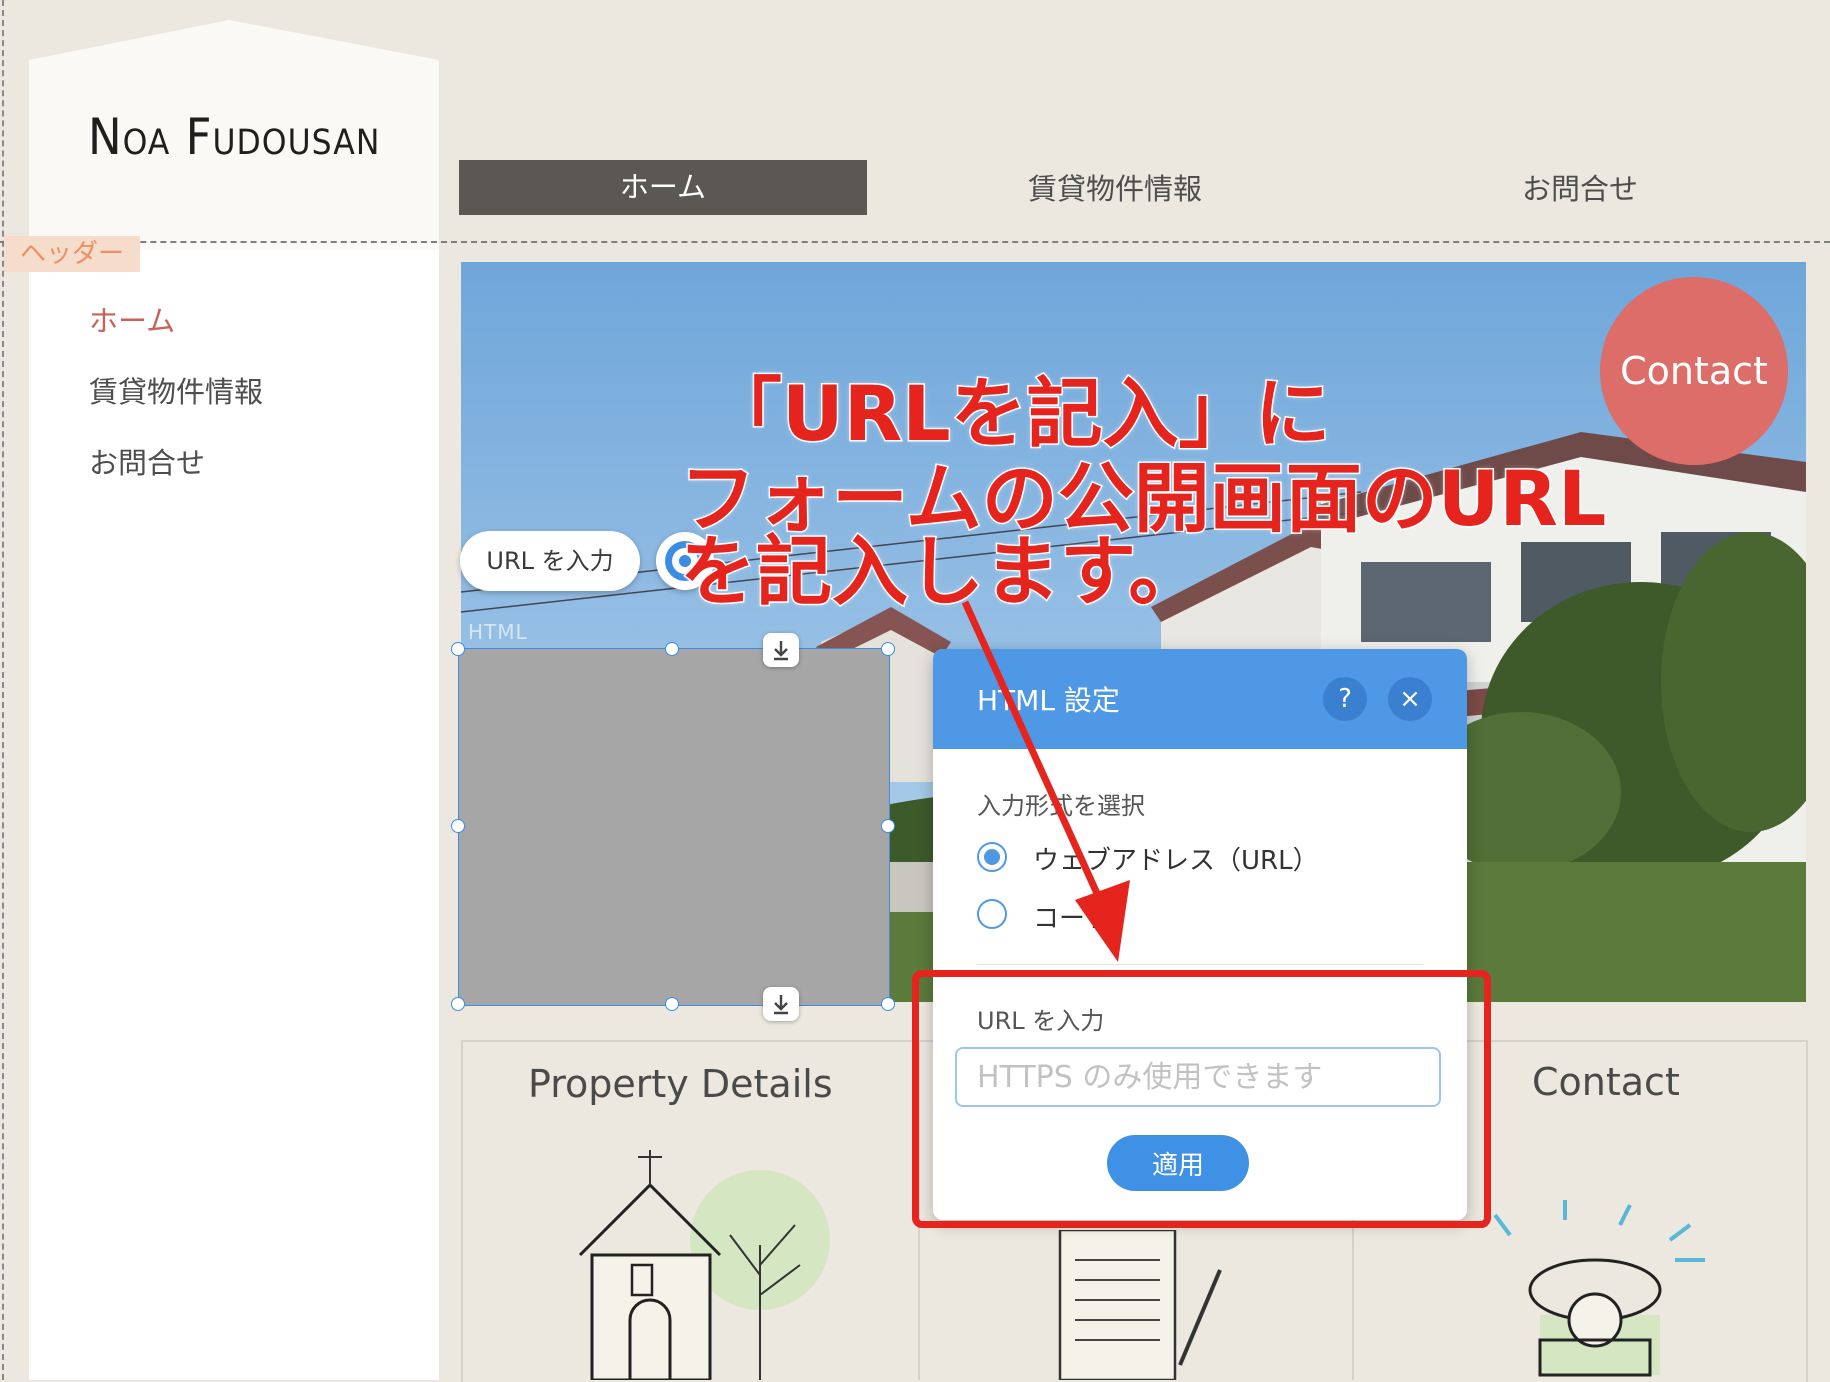 This screenshot has width=1830, height=1382. What do you see at coordinates (1580, 188) in the screenshot?
I see `nav-item-contact: お問合せ` at bounding box center [1580, 188].